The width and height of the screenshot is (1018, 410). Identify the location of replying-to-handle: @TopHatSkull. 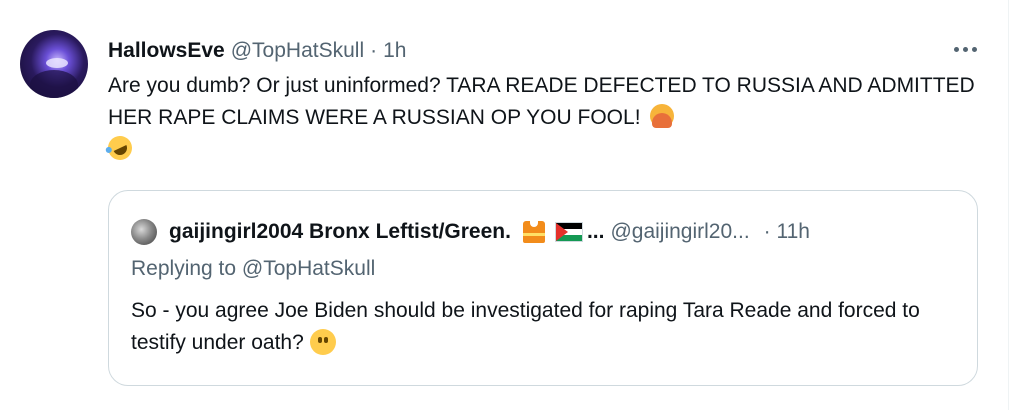
(308, 268).